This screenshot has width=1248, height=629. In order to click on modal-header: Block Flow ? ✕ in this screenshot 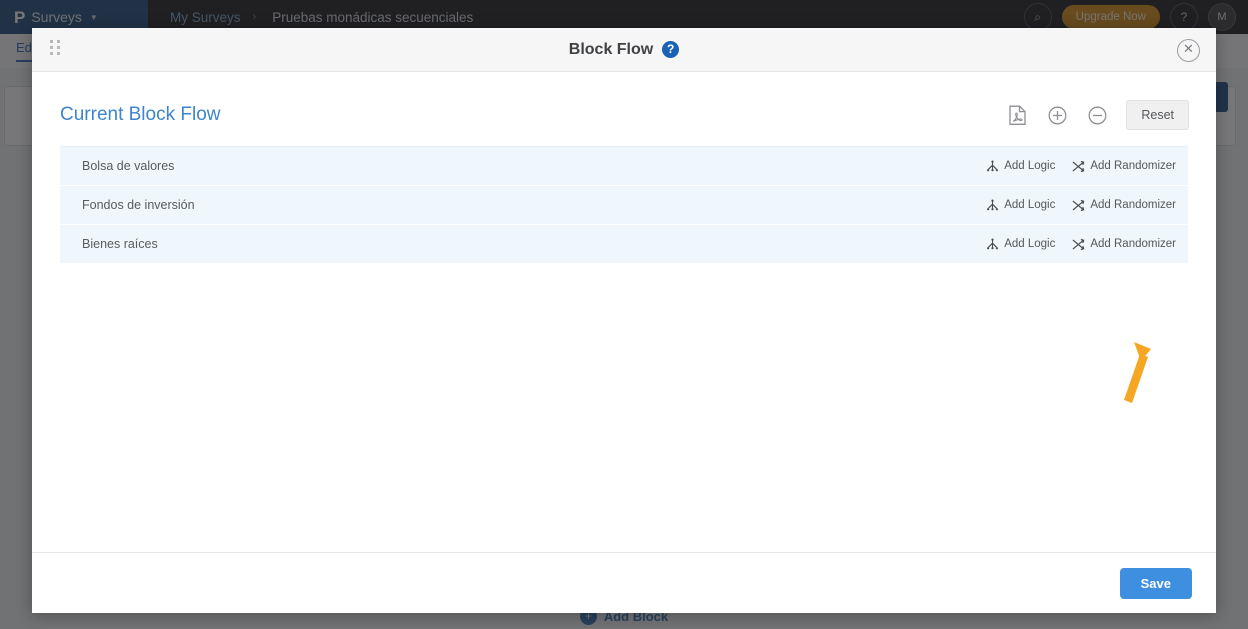, I will do `click(624, 50)`.